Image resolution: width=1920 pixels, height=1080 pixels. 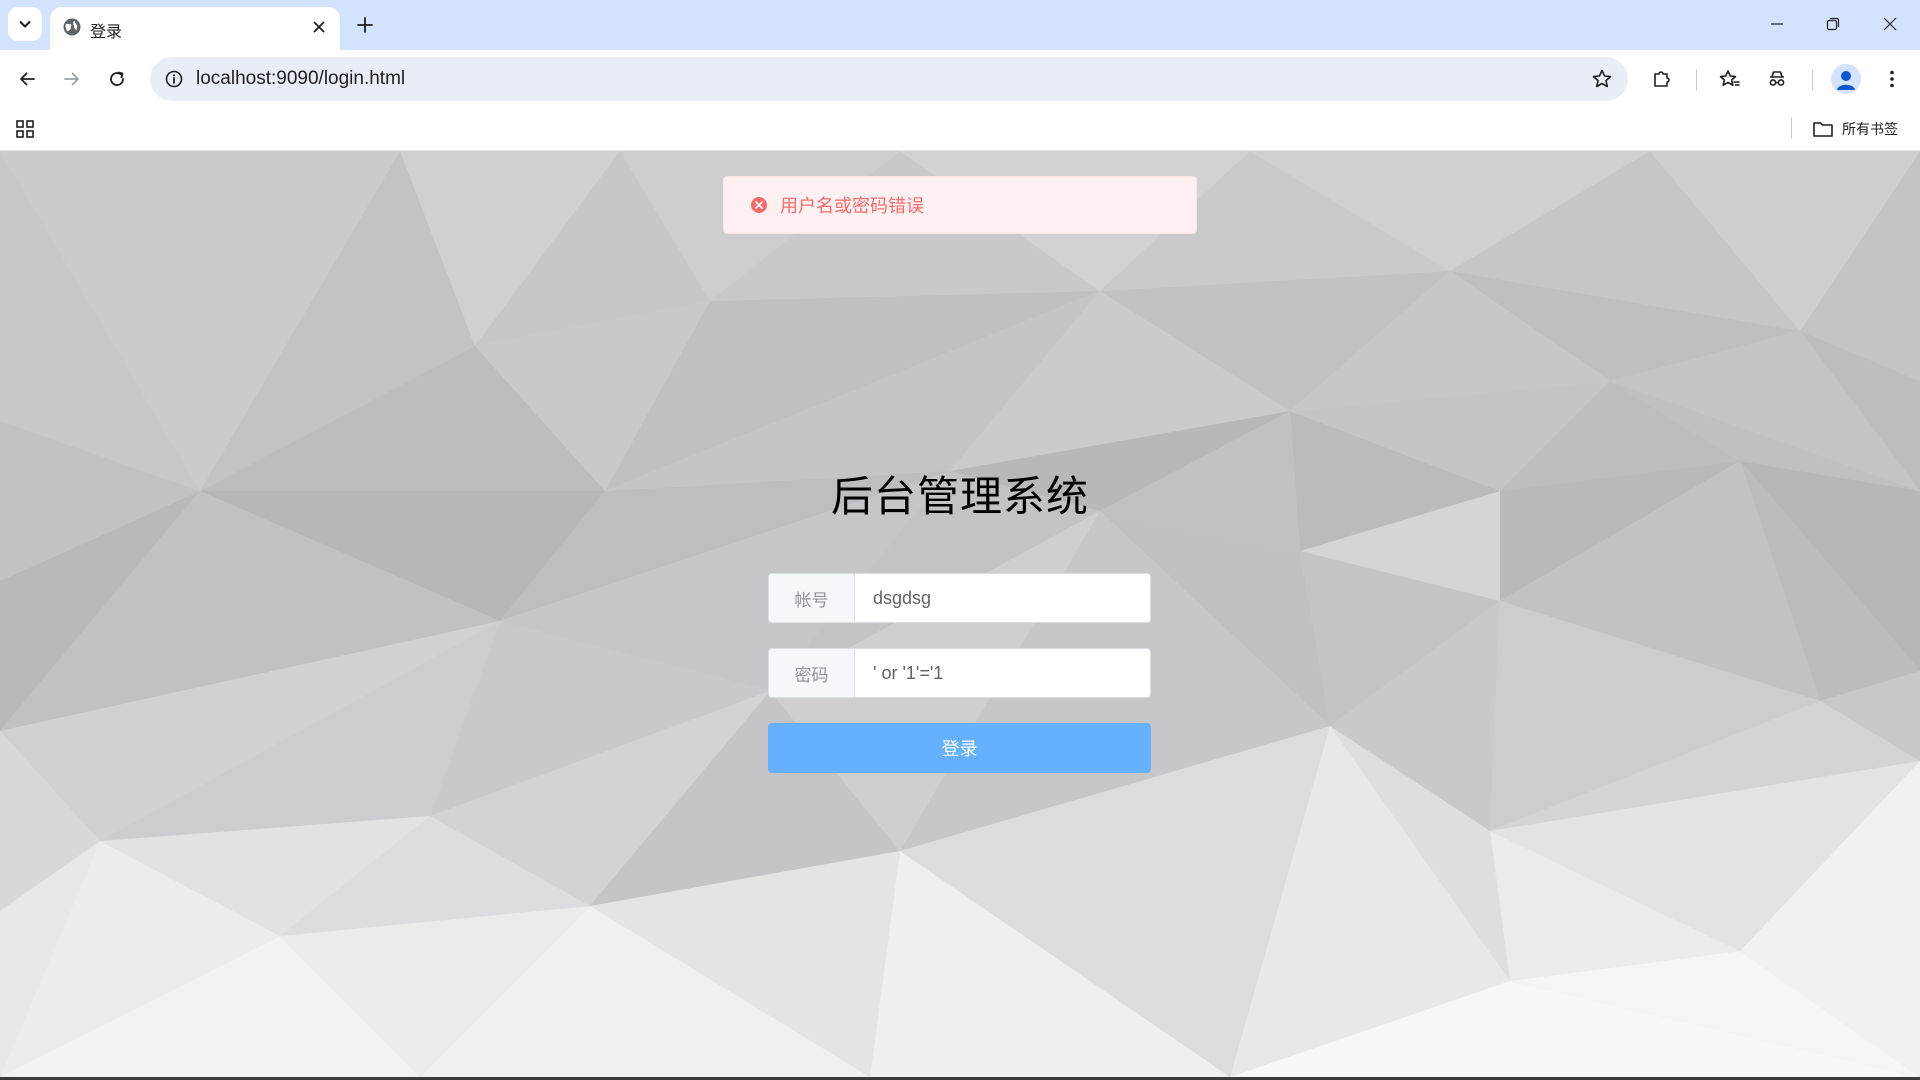 I want to click on error-alert: 用户名或密码错误, so click(x=960, y=205).